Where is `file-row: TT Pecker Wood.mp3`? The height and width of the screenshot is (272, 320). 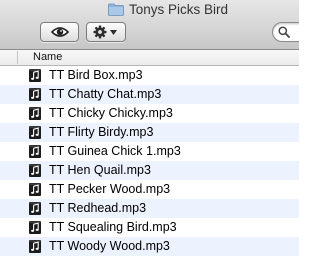
file-row: TT Pecker Wood.mp3 is located at coordinates (149, 189).